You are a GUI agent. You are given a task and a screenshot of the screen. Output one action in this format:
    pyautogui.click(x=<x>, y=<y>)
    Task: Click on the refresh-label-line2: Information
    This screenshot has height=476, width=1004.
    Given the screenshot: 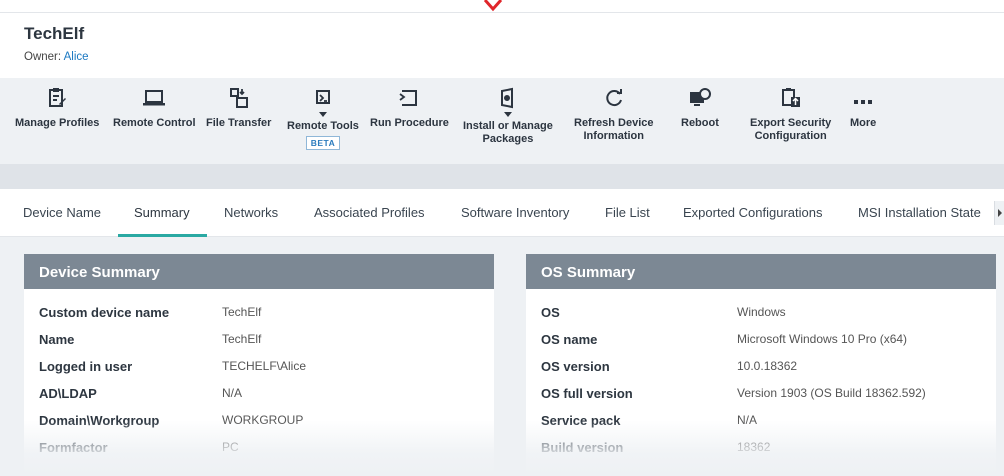 What is the action you would take?
    pyautogui.click(x=614, y=136)
    